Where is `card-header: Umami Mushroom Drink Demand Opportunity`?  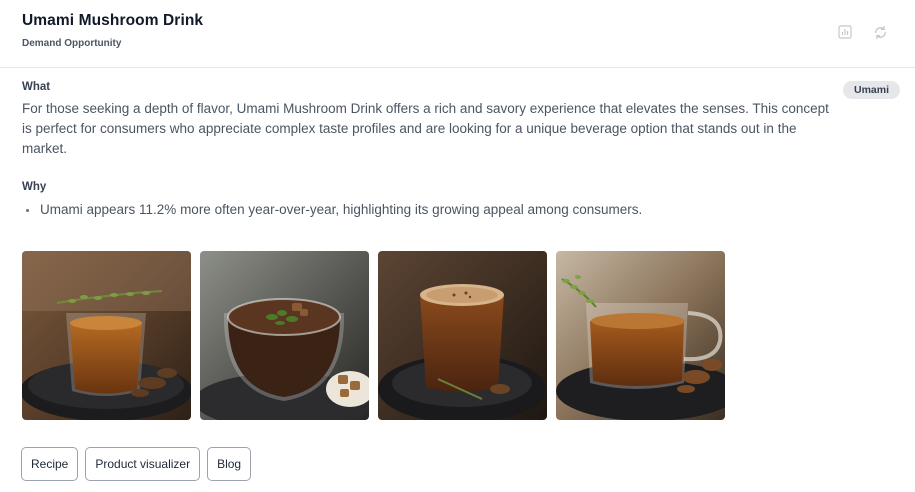
card-header: Umami Mushroom Drink Demand Opportunity is located at coordinates (457, 34).